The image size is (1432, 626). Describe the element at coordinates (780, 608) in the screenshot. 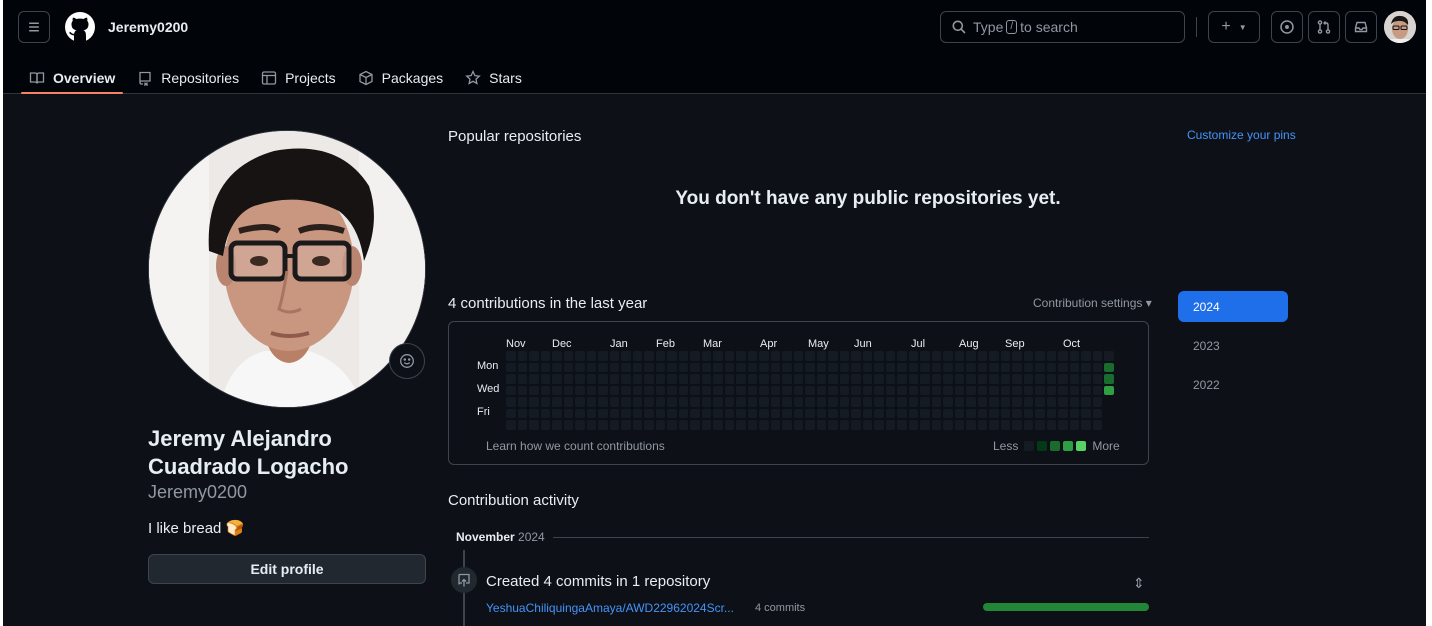

I see `activity-commit-count: 4 commits` at that location.